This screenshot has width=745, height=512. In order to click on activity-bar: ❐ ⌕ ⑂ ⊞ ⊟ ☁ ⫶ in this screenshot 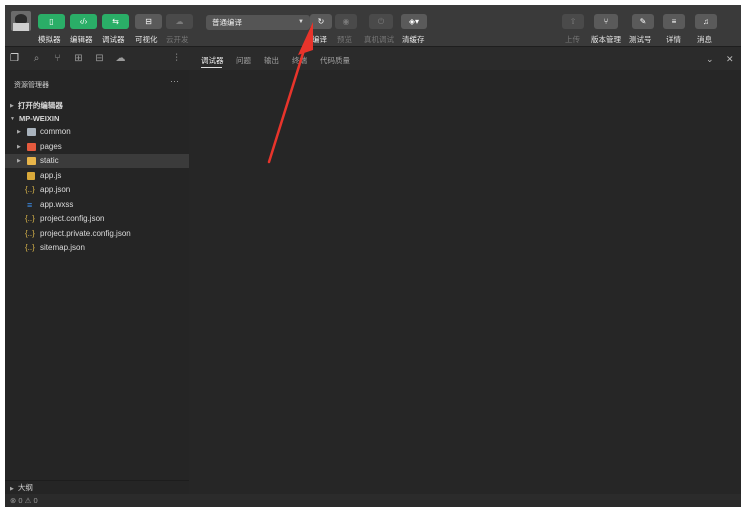, I will do `click(97, 59)`.